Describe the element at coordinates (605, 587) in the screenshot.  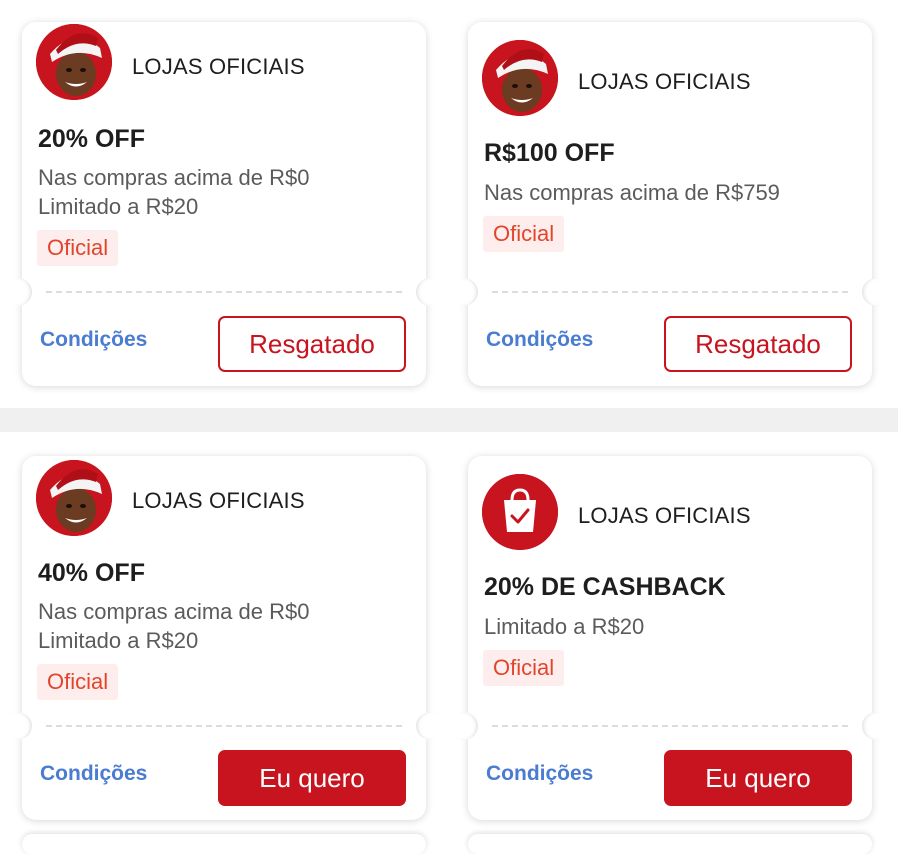
I see `coupon-title: 20% DE CASHBACK` at that location.